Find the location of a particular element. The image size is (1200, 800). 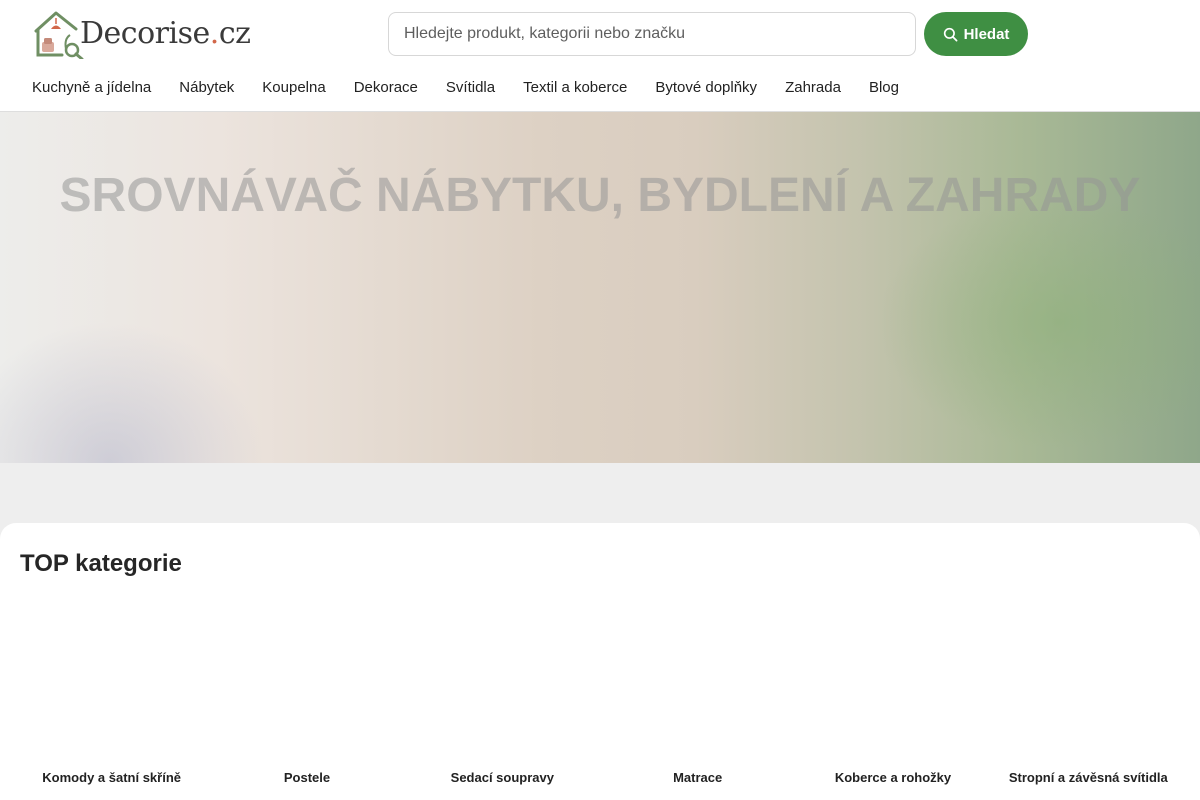

category-card: Matrace is located at coordinates (697, 691).